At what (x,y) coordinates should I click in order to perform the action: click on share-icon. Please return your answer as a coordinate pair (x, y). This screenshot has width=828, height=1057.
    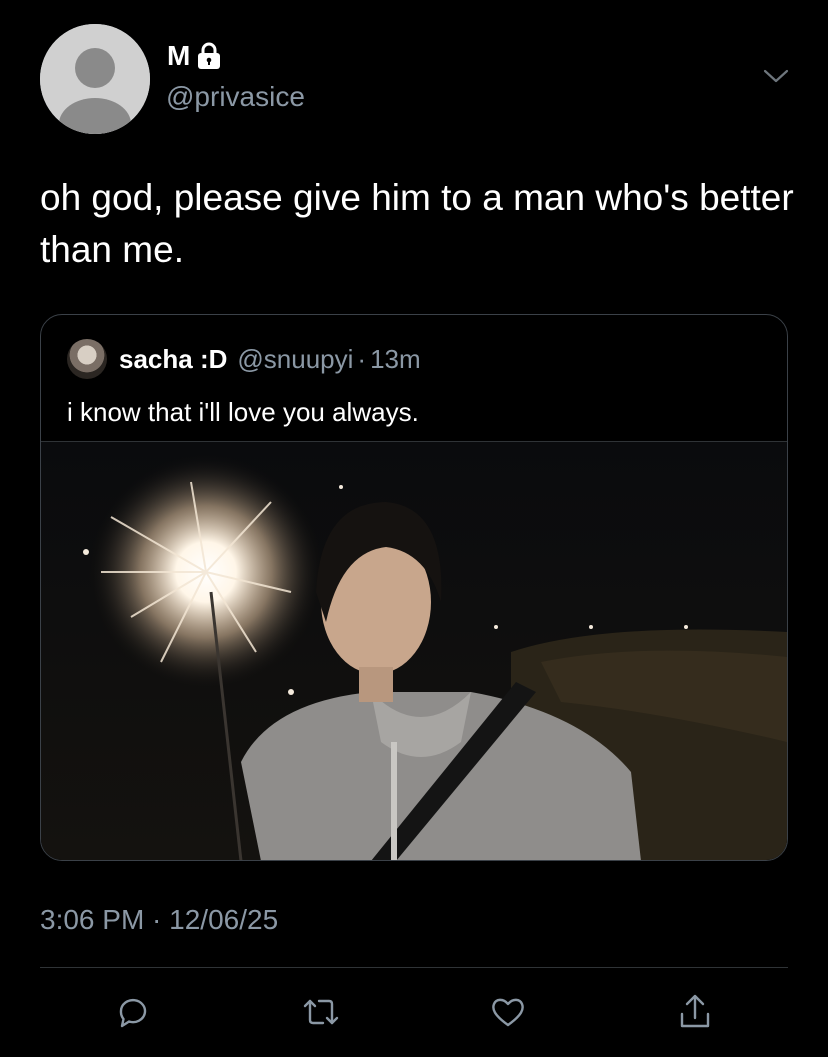
    Looking at the image, I should click on (695, 1011).